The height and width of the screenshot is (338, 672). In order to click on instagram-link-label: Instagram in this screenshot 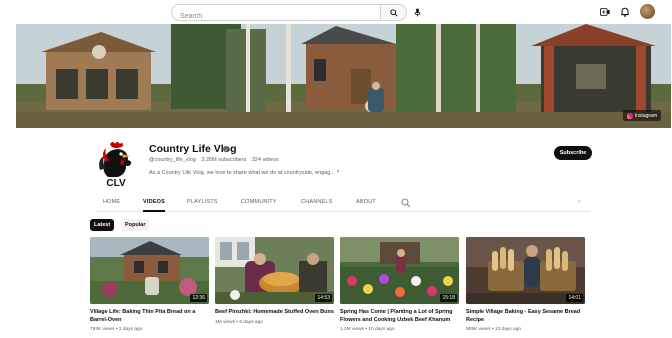, I will do `click(645, 115)`.